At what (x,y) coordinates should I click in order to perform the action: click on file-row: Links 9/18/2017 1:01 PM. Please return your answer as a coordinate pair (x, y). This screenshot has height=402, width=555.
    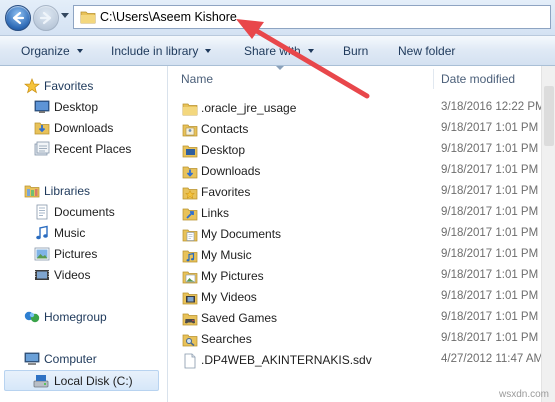
    Looking at the image, I should click on (361, 213).